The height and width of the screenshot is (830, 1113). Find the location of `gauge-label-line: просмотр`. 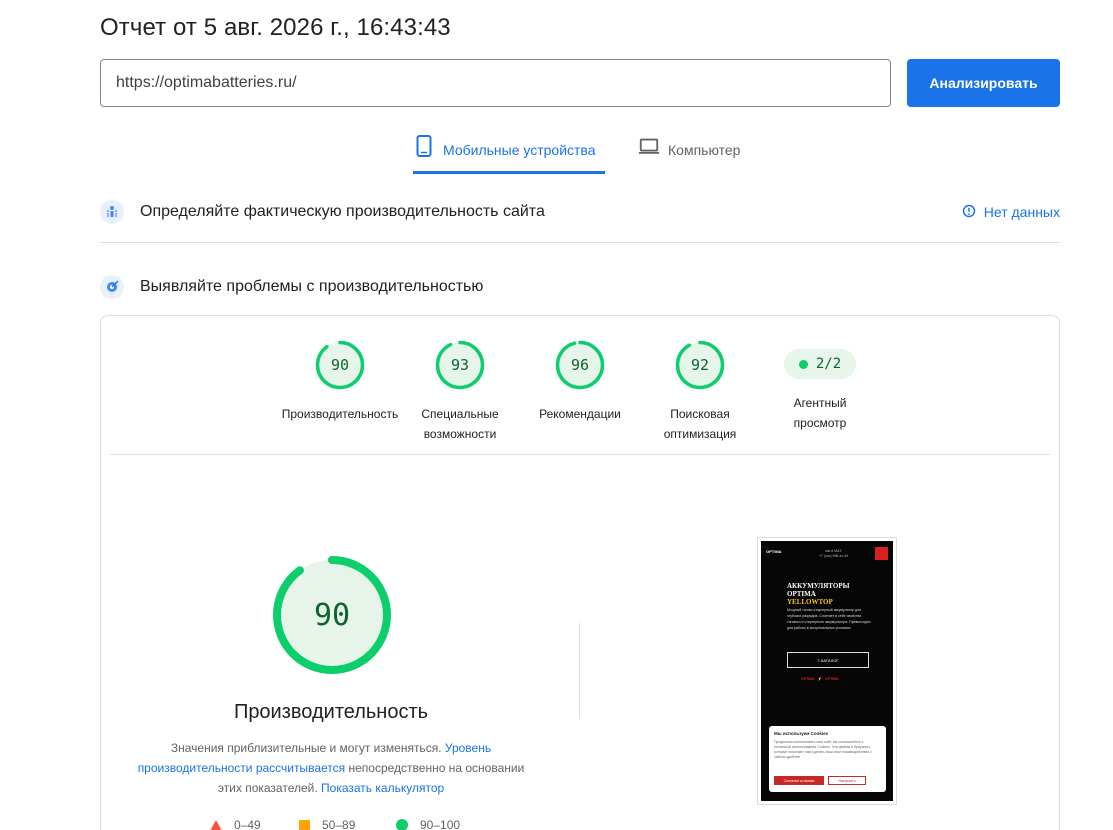

gauge-label-line: просмотр is located at coordinates (820, 423).